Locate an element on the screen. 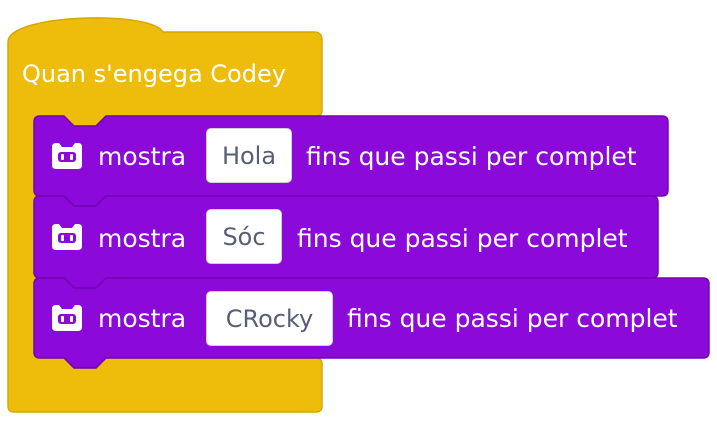  show-block-2-text-field: Sóc is located at coordinates (244, 236).